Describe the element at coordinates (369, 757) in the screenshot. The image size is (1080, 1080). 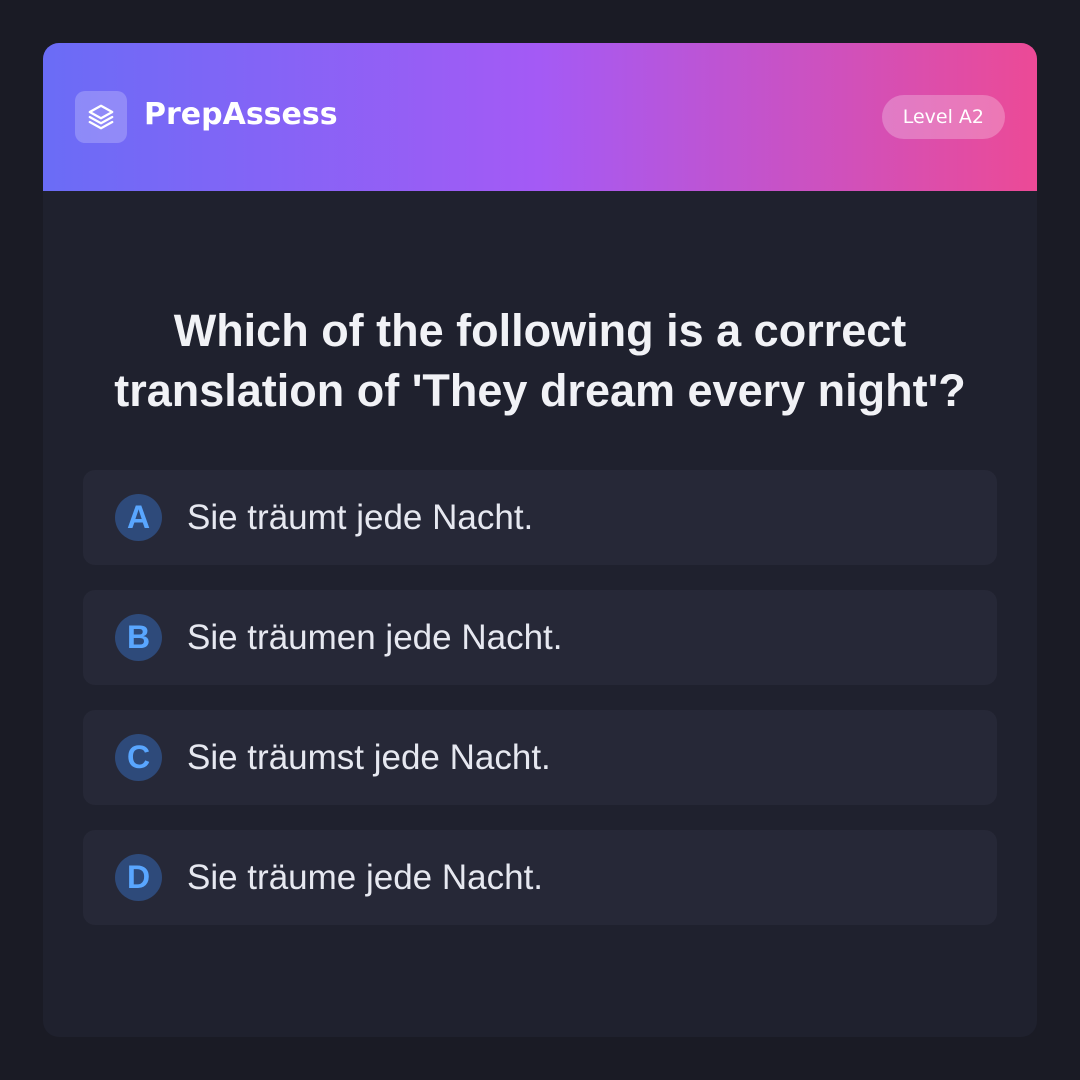
I see `option-label: Sie träumst jede Nacht.` at that location.